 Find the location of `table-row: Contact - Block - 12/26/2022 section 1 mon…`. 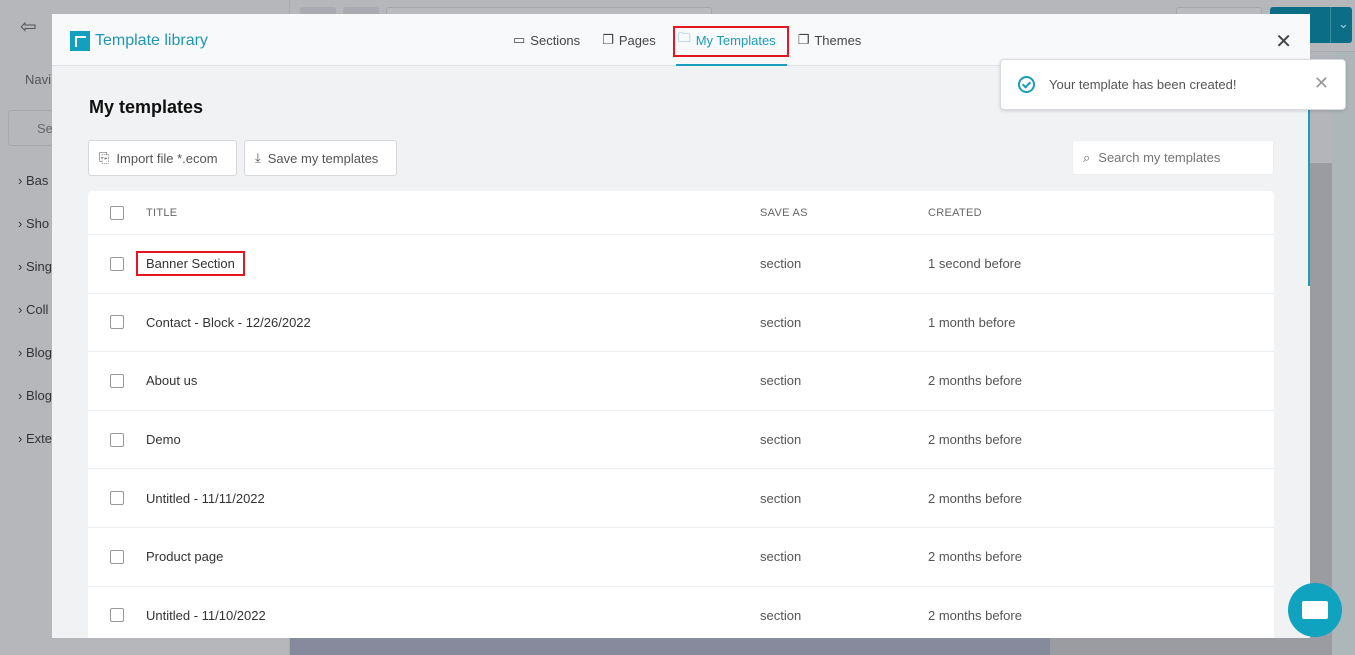

table-row: Contact - Block - 12/26/2022 section 1 mon… is located at coordinates (681, 323).